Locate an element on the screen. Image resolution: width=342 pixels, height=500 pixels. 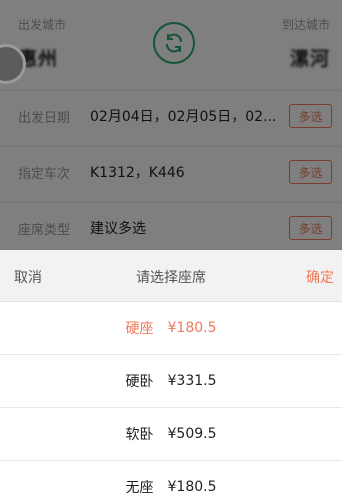
seat-option: 硬座 ¥180.5 is located at coordinates (171, 328).